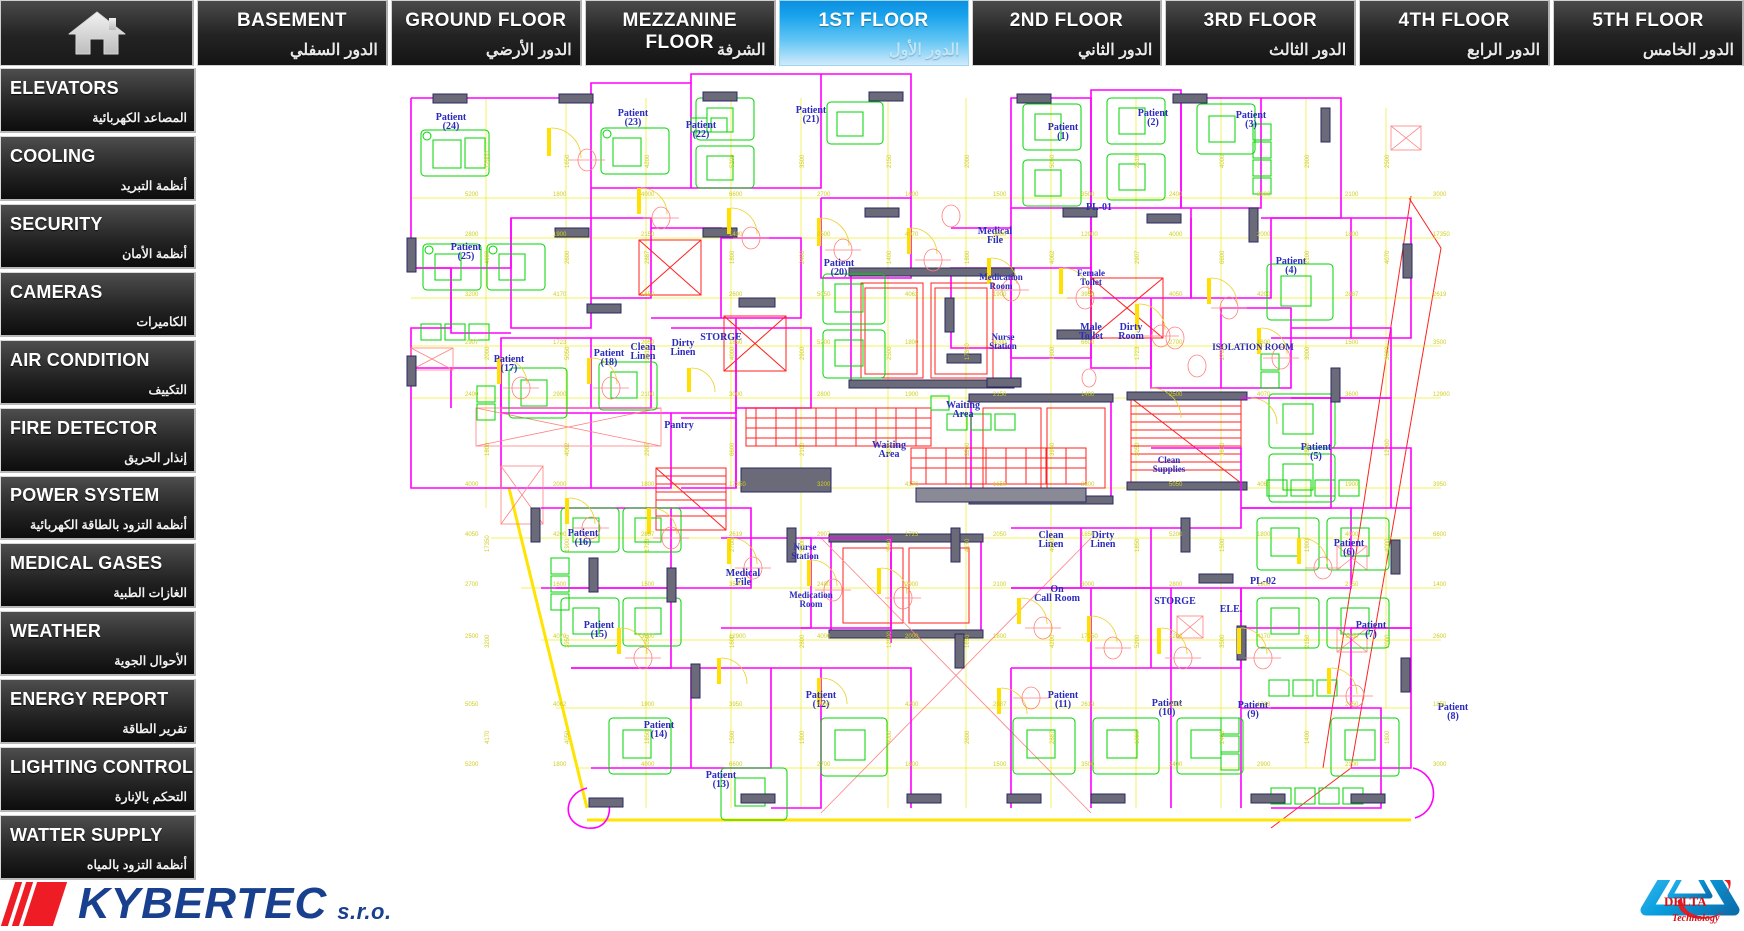 The image size is (1744, 931). Describe the element at coordinates (98, 236) in the screenshot. I see `sidebar-item-security: SECURITY أنظمة الأمان` at that location.